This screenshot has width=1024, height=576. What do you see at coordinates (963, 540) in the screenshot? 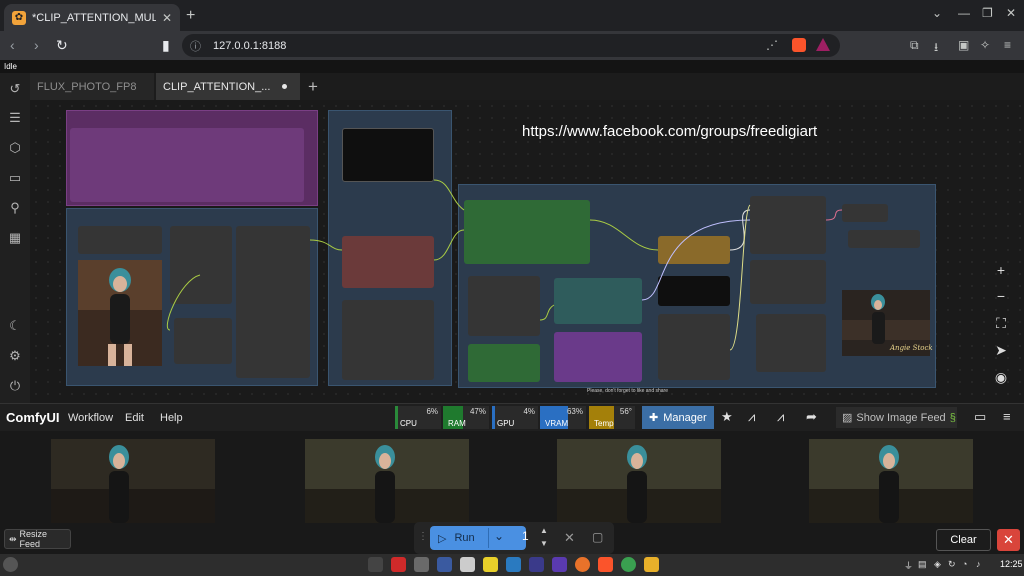
I see `clear-feed-button: Clear` at bounding box center [963, 540].